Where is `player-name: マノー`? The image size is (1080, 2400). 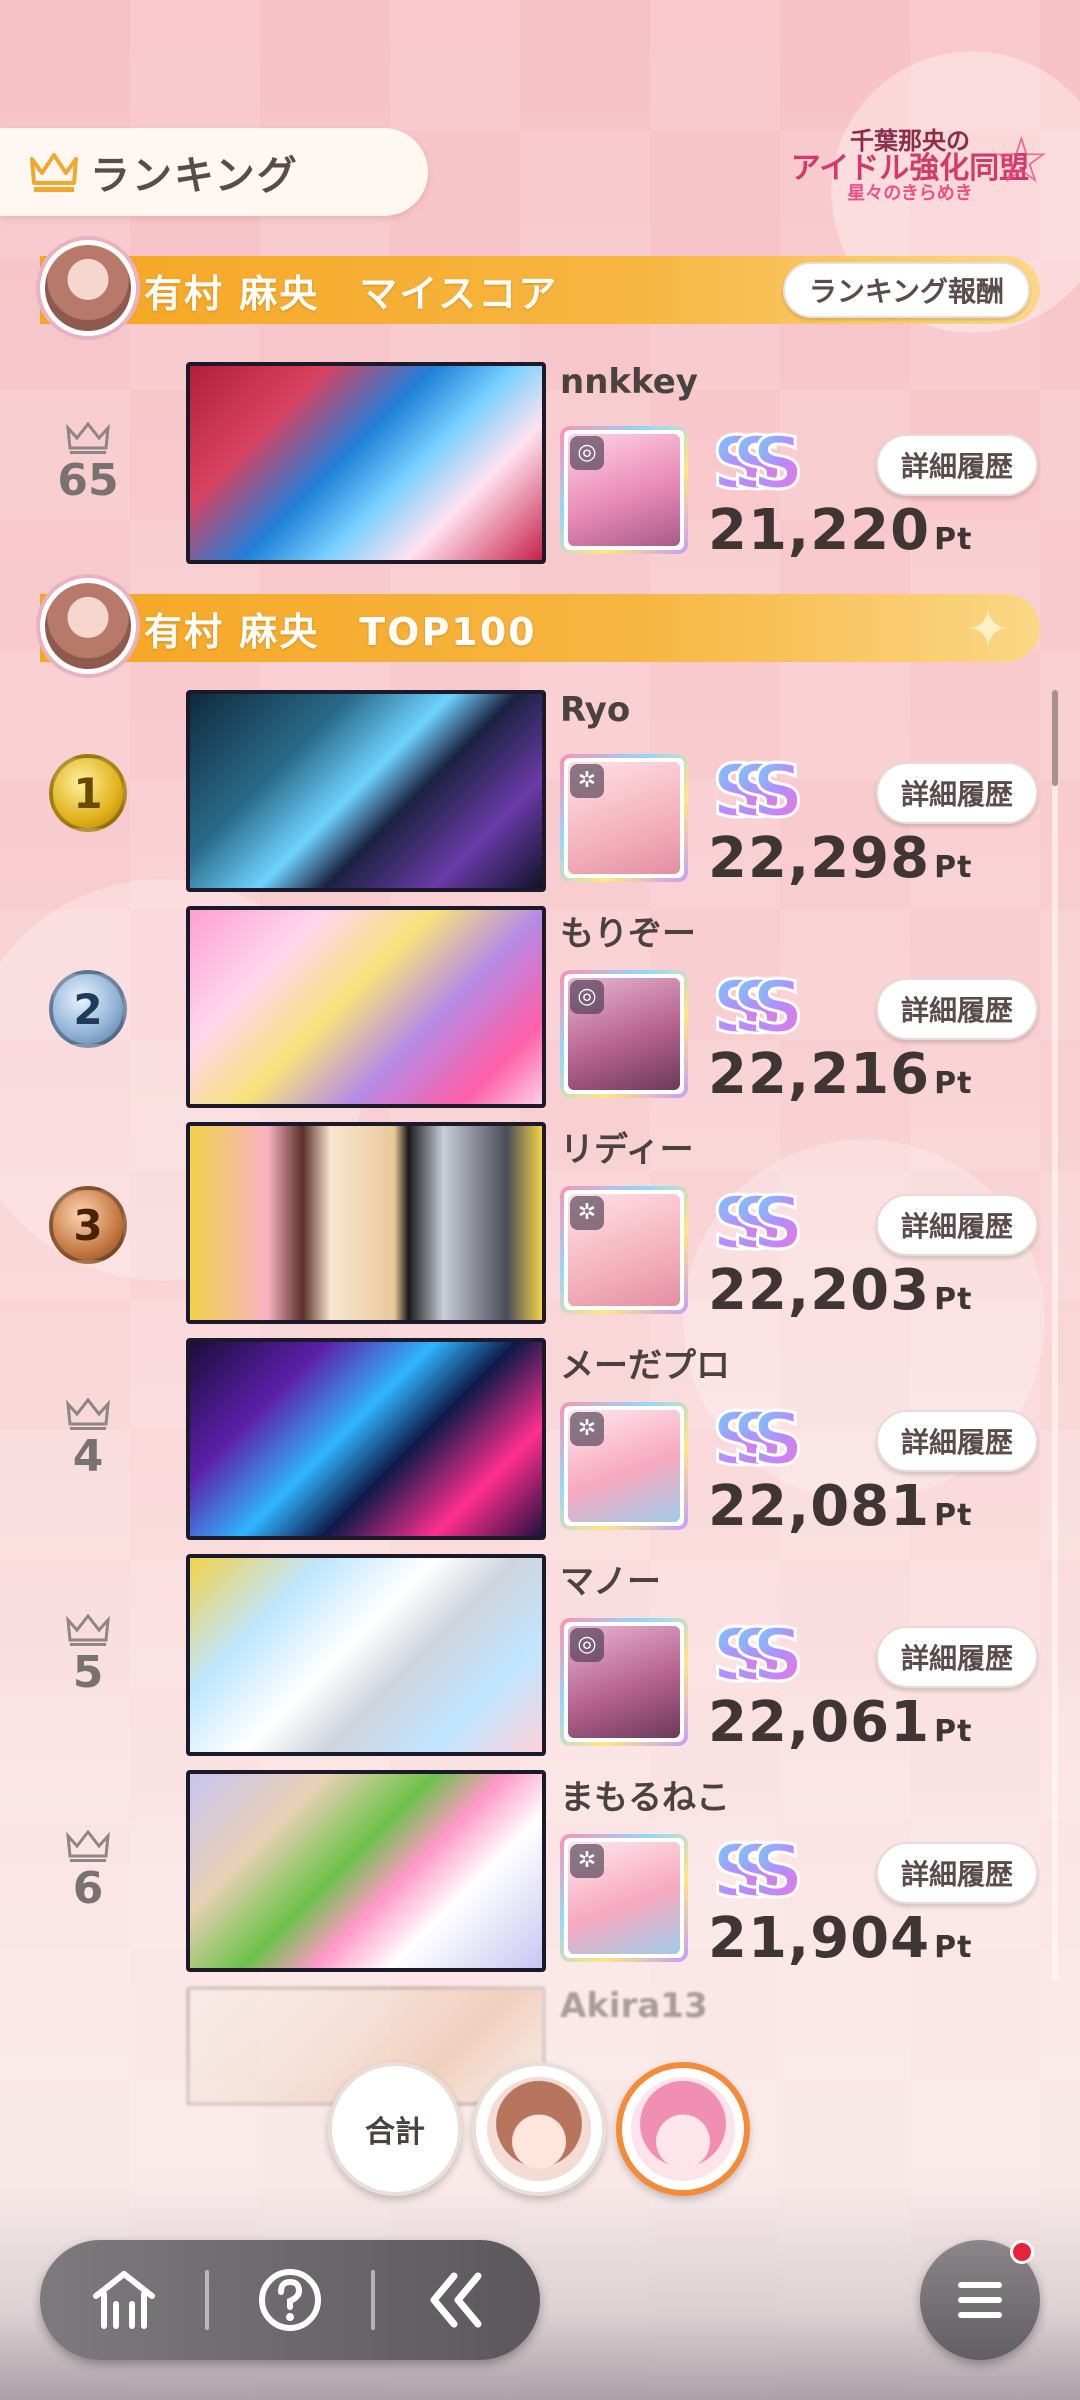
player-name: マノー is located at coordinates (610, 1582).